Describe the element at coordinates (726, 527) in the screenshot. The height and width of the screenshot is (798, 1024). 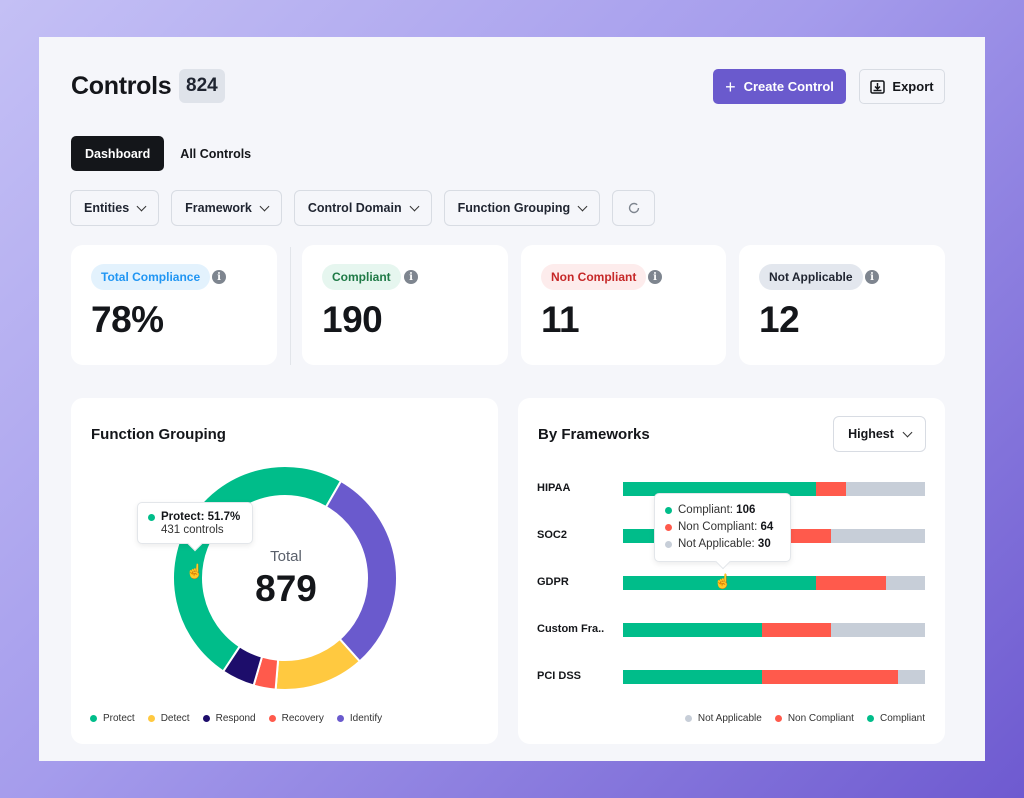
I see `tooltip-text: Non Compliant: 64` at that location.